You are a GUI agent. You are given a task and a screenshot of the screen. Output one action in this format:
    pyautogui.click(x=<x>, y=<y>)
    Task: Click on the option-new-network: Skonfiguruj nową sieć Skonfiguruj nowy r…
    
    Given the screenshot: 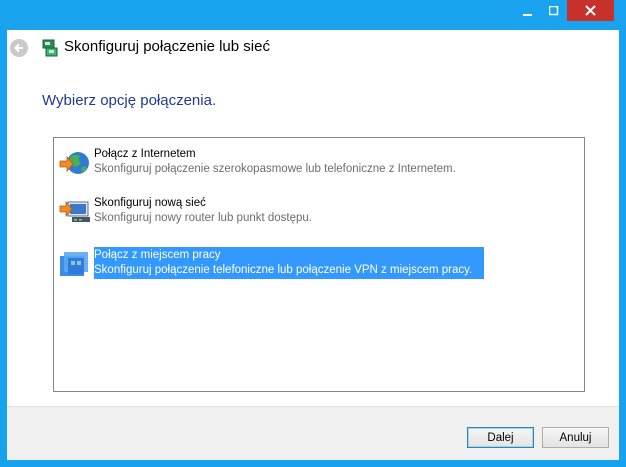 What is the action you would take?
    pyautogui.click(x=318, y=214)
    